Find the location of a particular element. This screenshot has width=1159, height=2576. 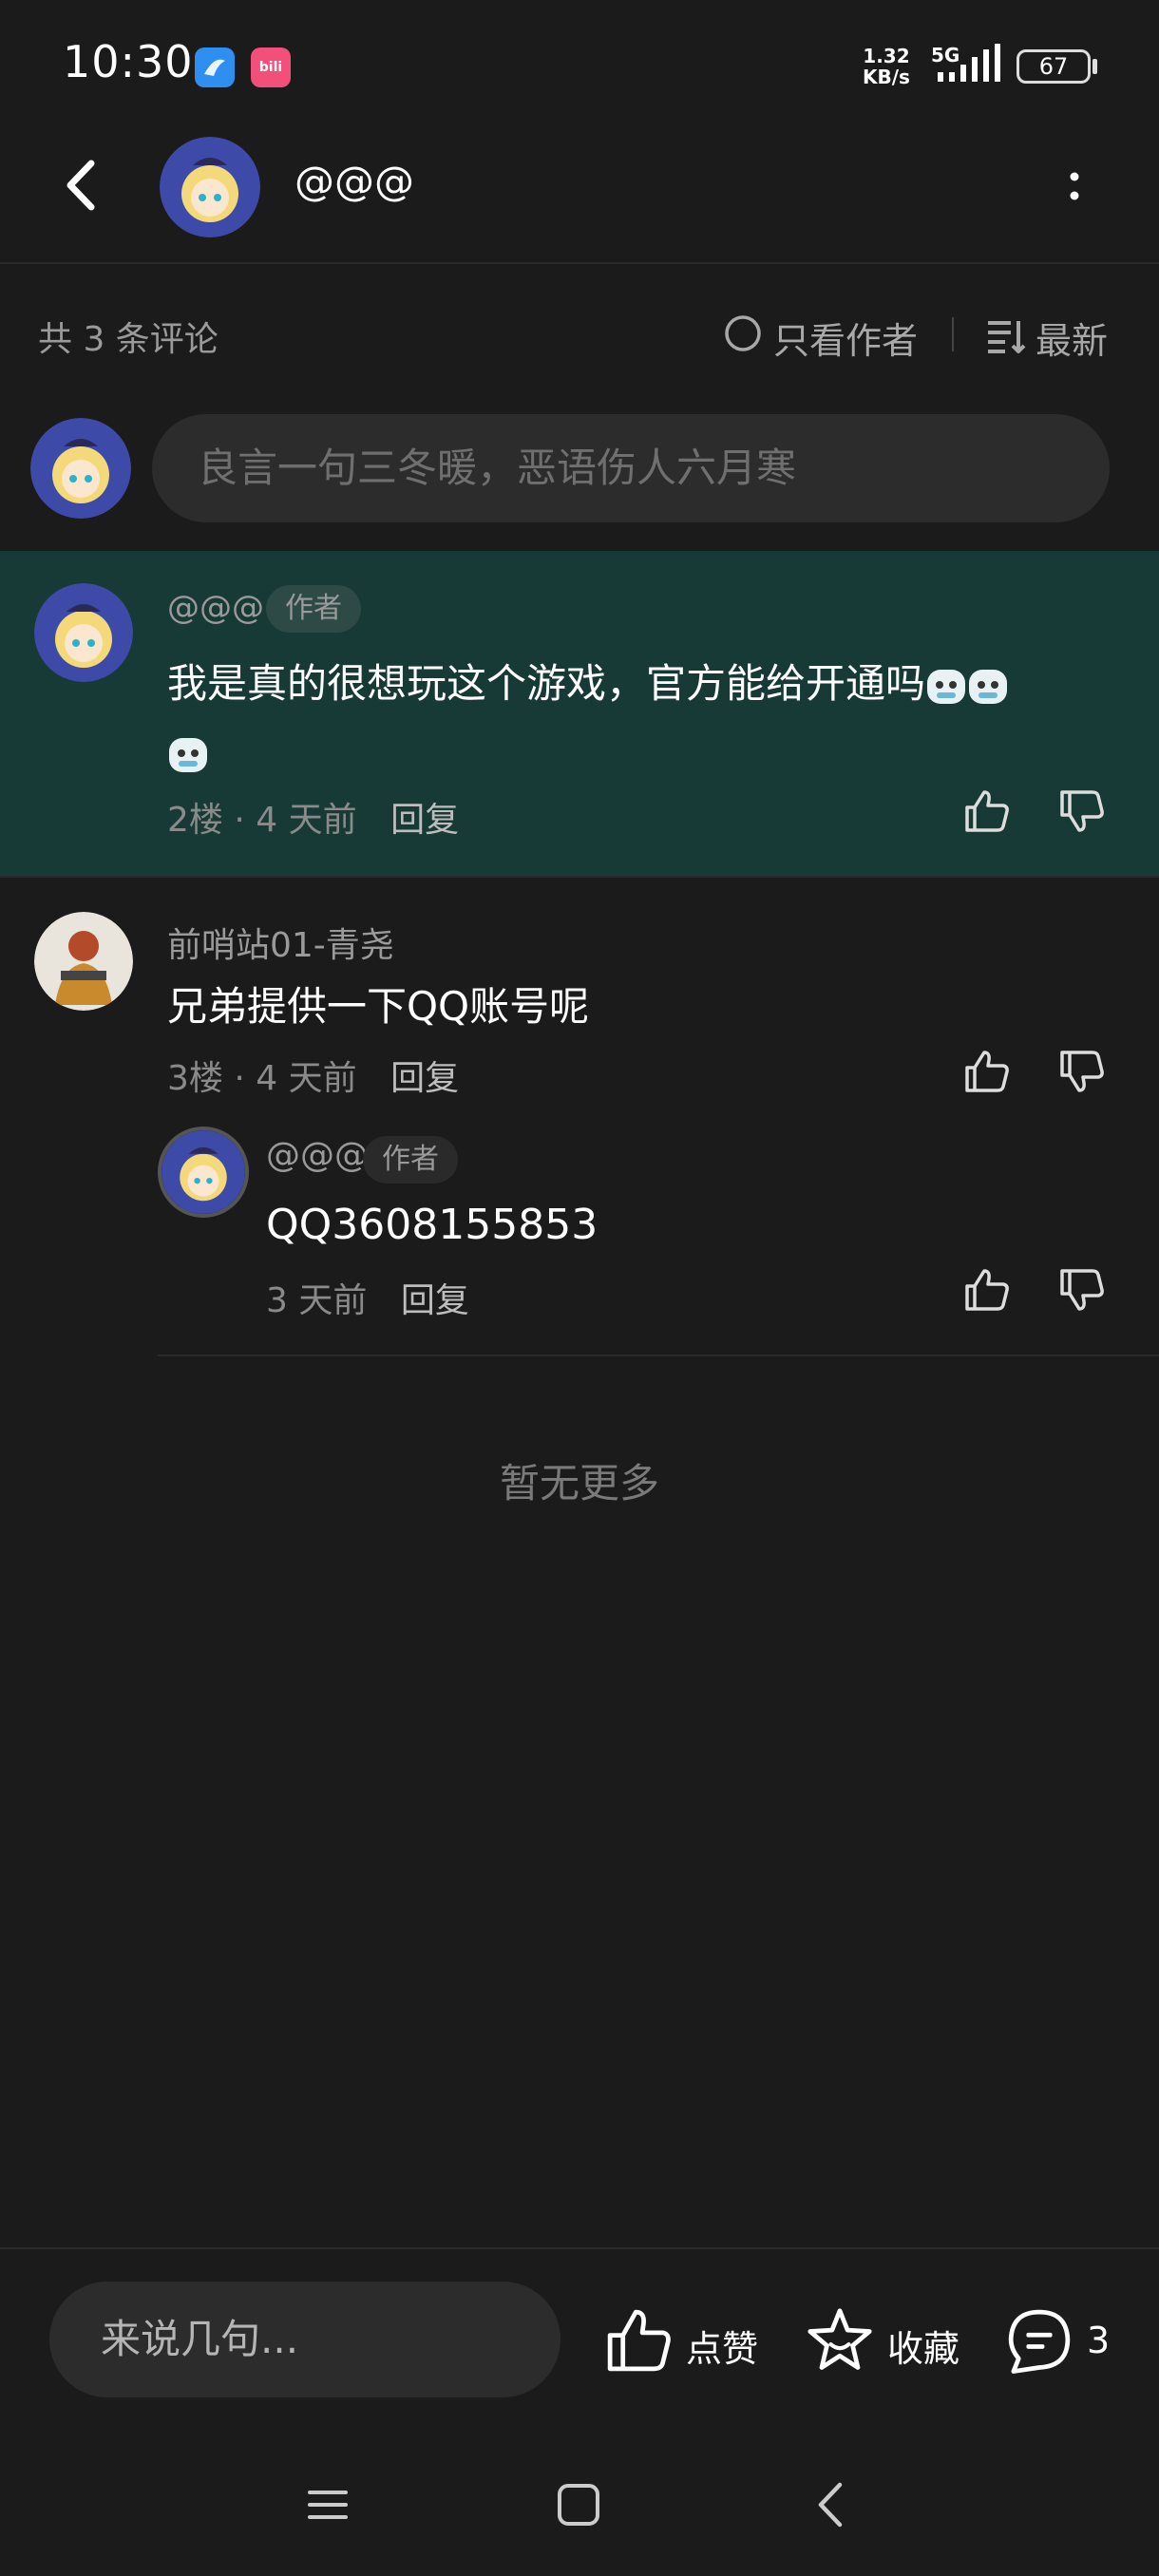

star-icon is located at coordinates (840, 2340).